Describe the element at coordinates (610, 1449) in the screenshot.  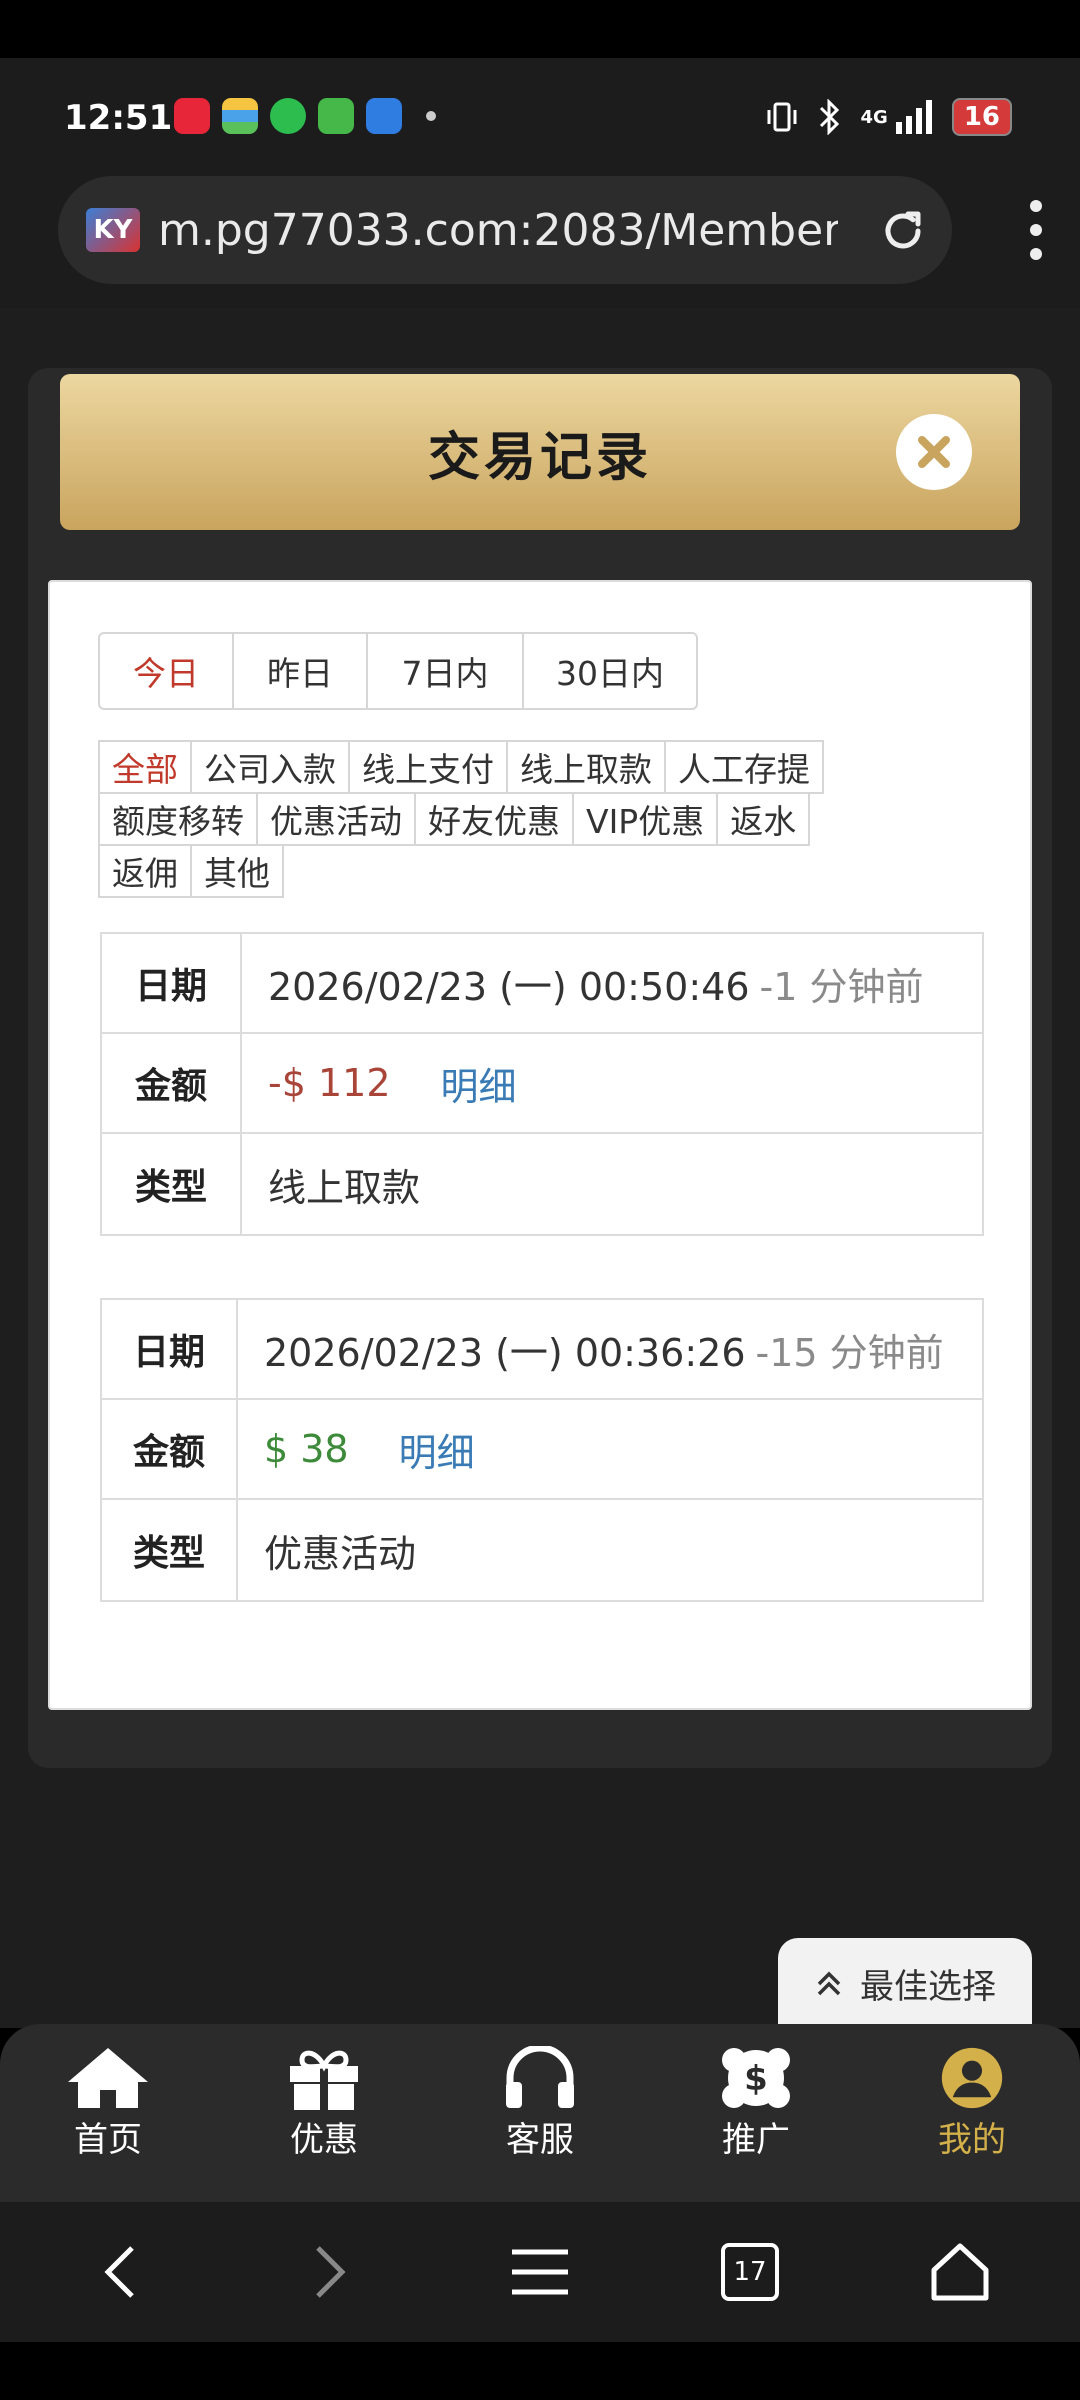
I see `amount-value-cell: $ 38 明细` at that location.